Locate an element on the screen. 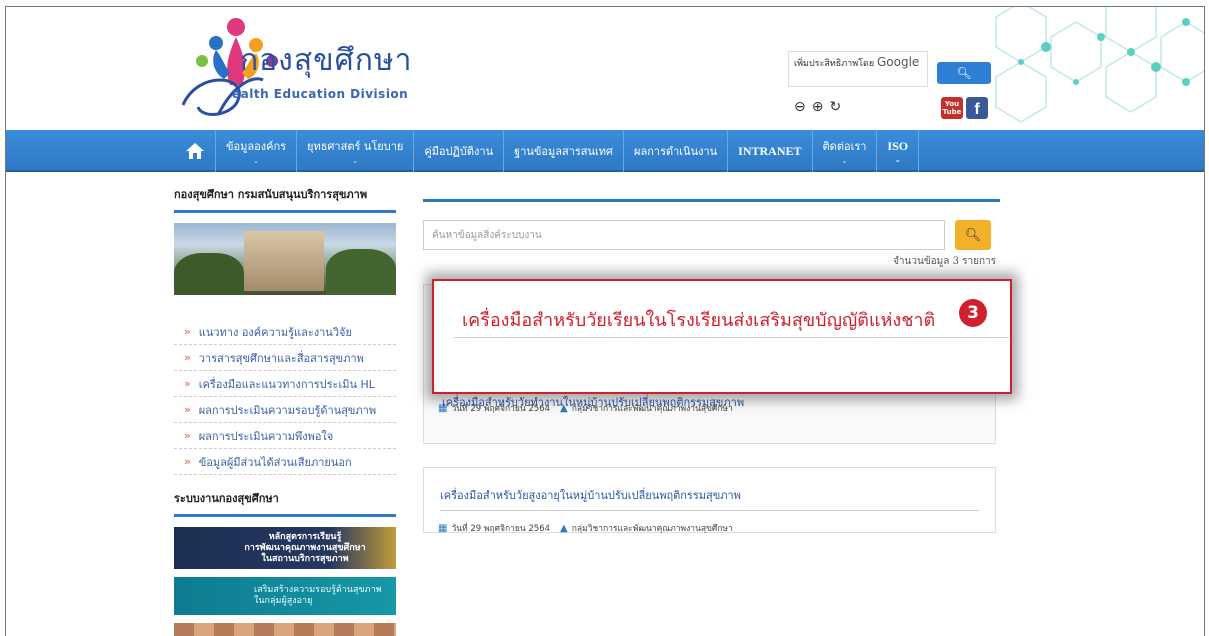 This screenshot has height=636, width=1209. building-photo is located at coordinates (285, 259).